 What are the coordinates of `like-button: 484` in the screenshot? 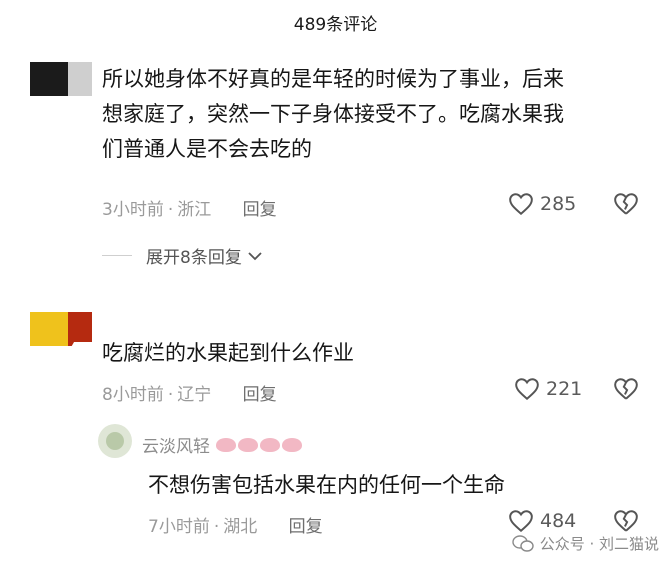 It's located at (542, 521).